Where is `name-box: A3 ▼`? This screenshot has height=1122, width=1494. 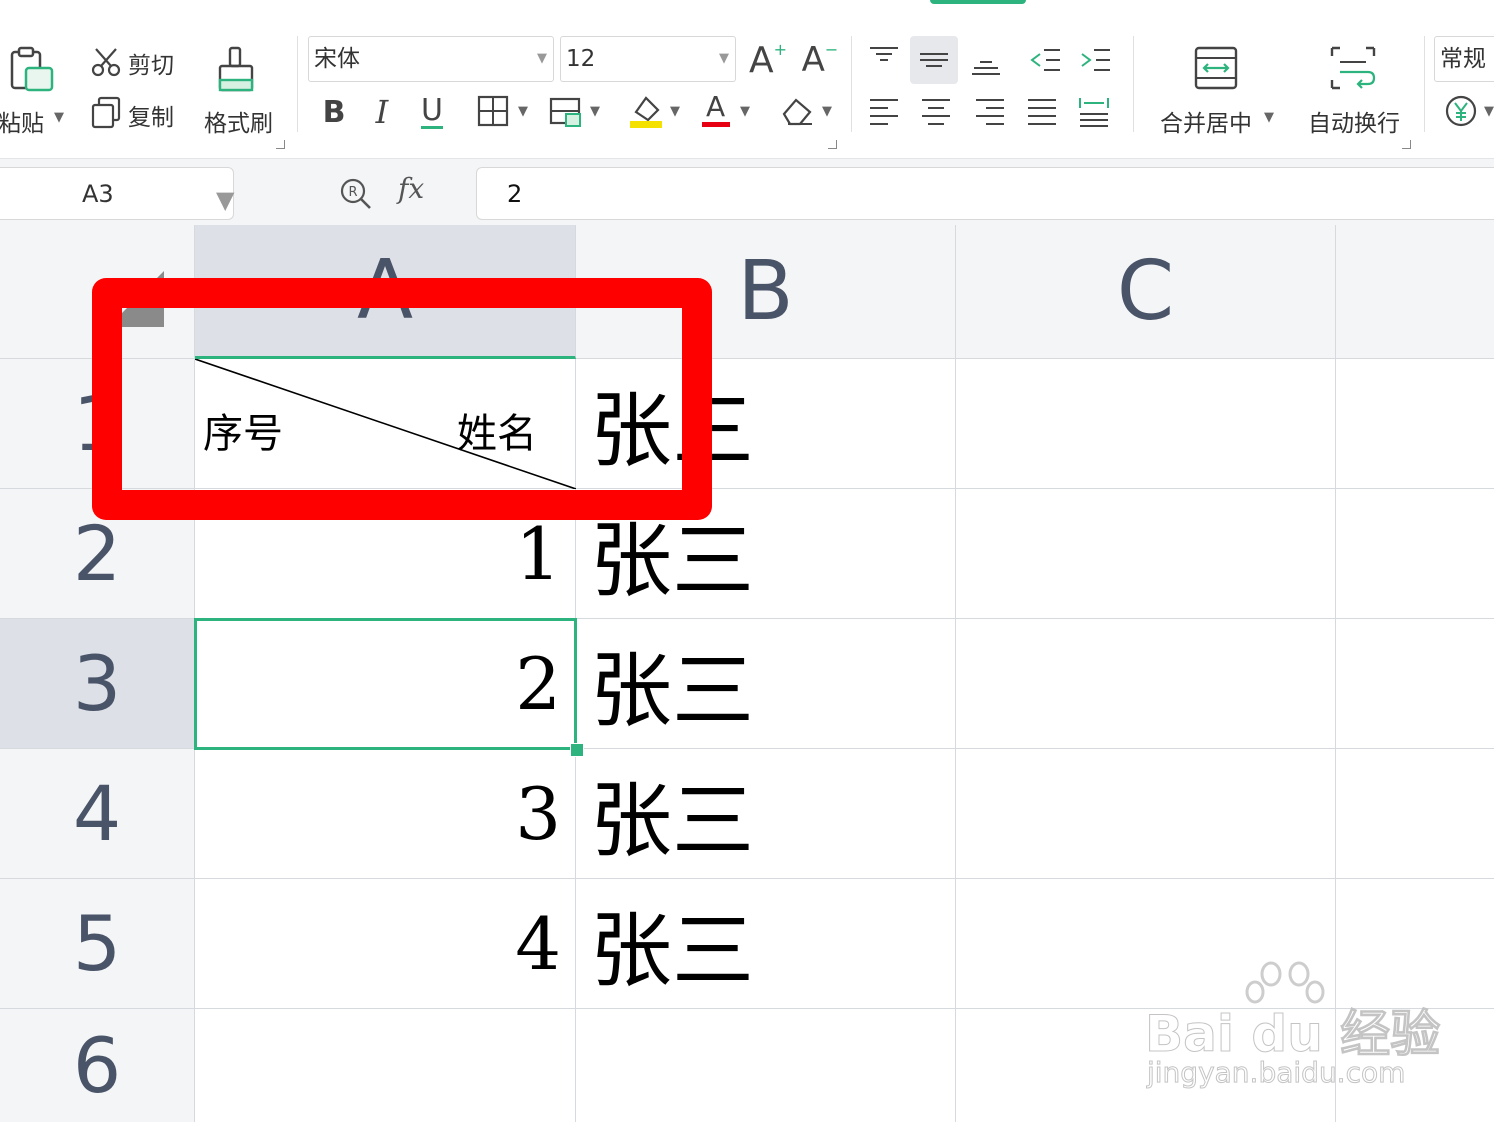 name-box: A3 ▼ is located at coordinates (117, 193).